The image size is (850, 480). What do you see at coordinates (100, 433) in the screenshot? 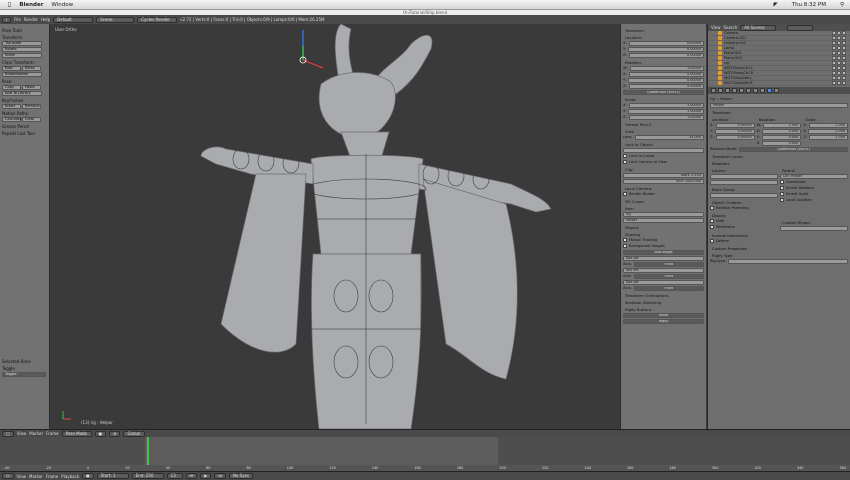
I see `shading-icon: ●` at bounding box center [100, 433].